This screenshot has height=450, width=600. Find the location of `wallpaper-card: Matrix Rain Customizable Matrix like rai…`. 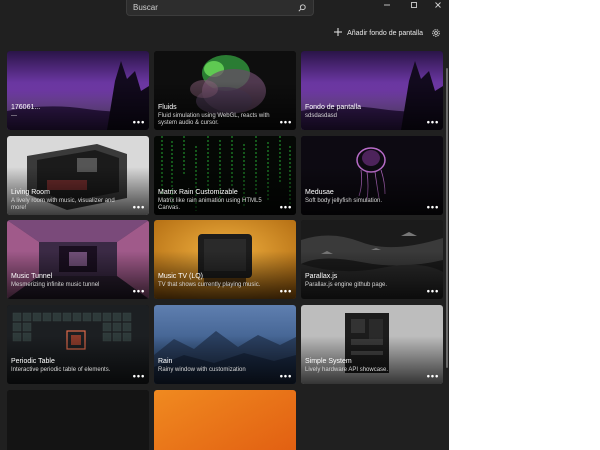

wallpaper-card: Matrix Rain Customizable Matrix like rai… is located at coordinates (225, 175).